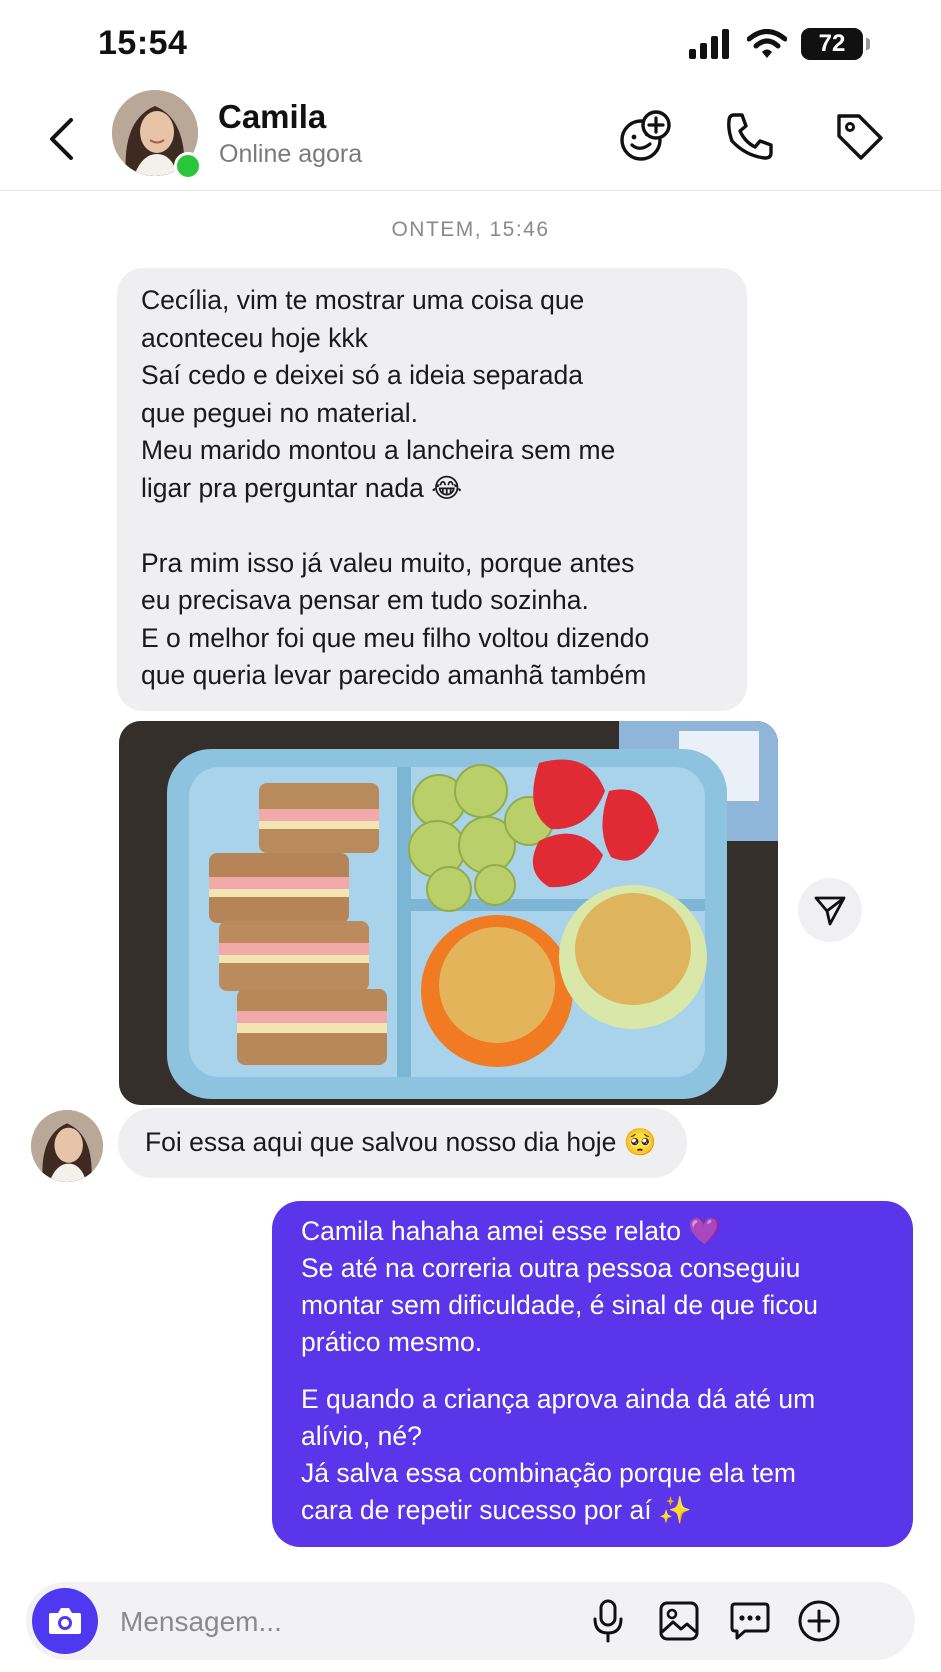 Image resolution: width=941 pixels, height=1672 pixels. I want to click on contact-status: Online agora, so click(291, 154).